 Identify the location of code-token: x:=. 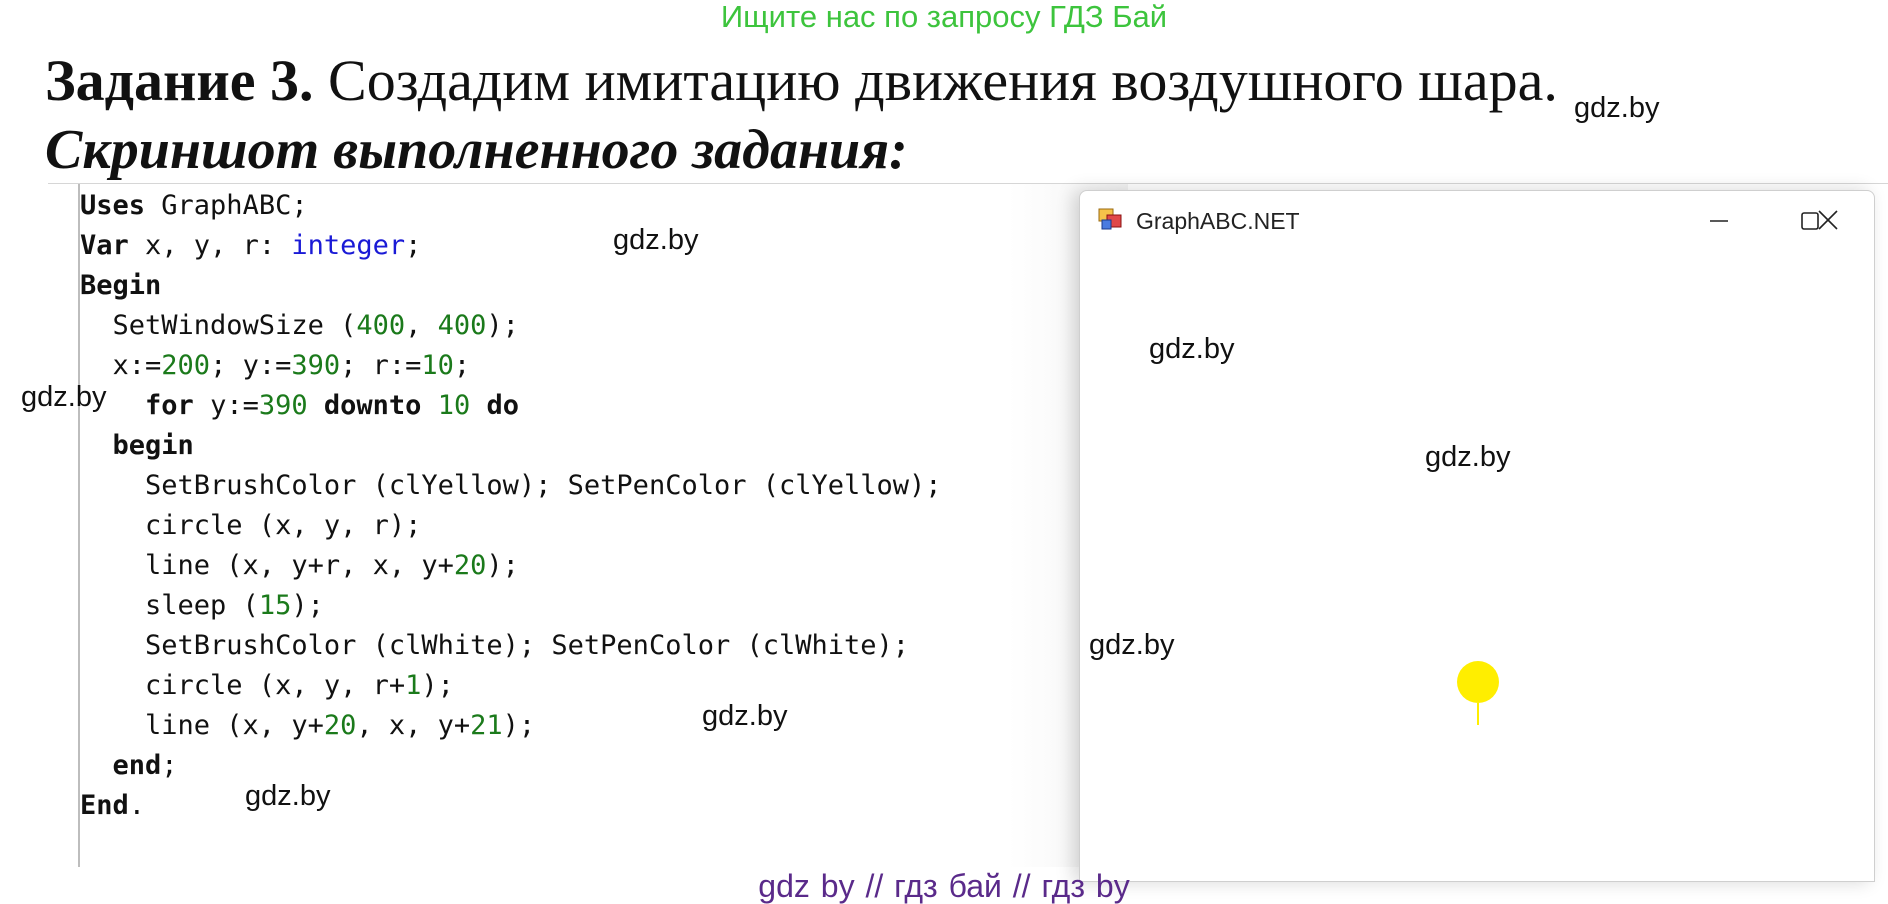
(121, 365).